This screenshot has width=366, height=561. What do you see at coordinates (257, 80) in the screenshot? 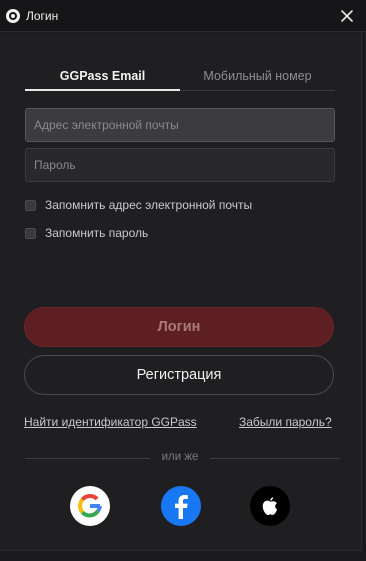
I see `tab-mobile-number: Мобильный номер` at bounding box center [257, 80].